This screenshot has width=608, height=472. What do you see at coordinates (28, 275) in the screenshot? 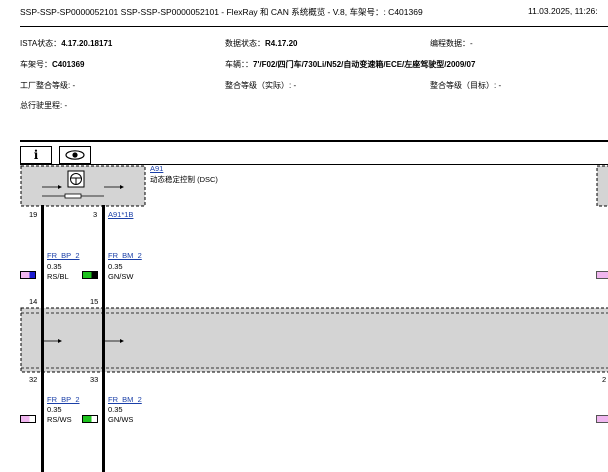
I see `wire-color-swatch-rs-bl` at bounding box center [28, 275].